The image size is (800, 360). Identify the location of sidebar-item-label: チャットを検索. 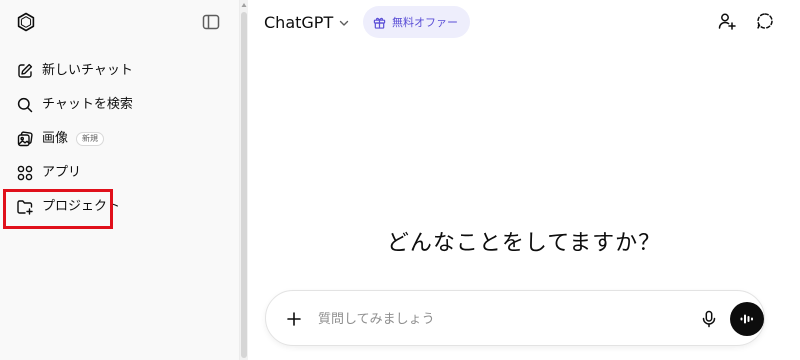
(87, 104).